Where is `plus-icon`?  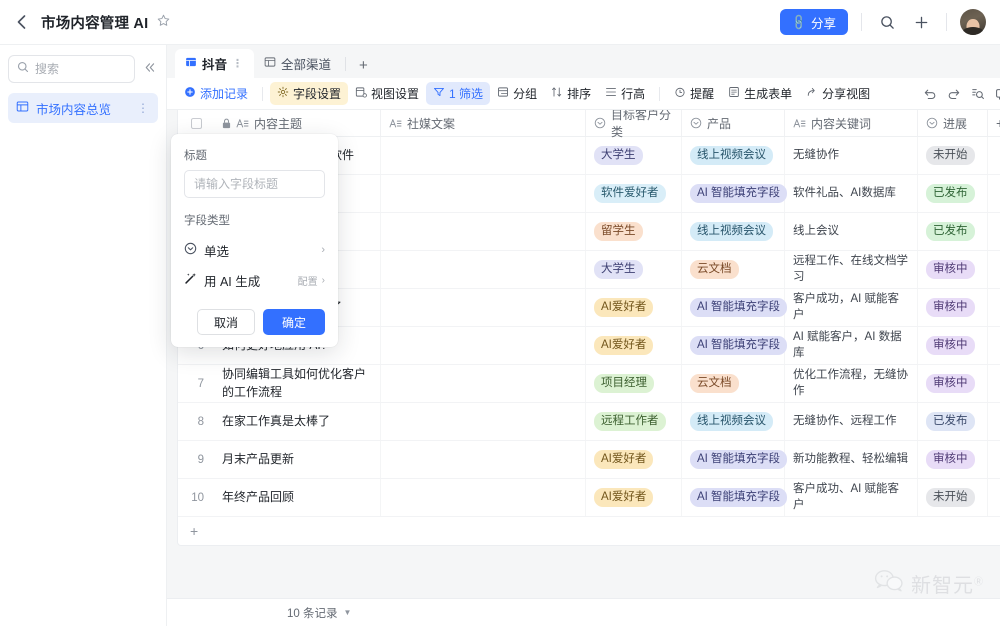
plus-icon is located at coordinates (921, 22).